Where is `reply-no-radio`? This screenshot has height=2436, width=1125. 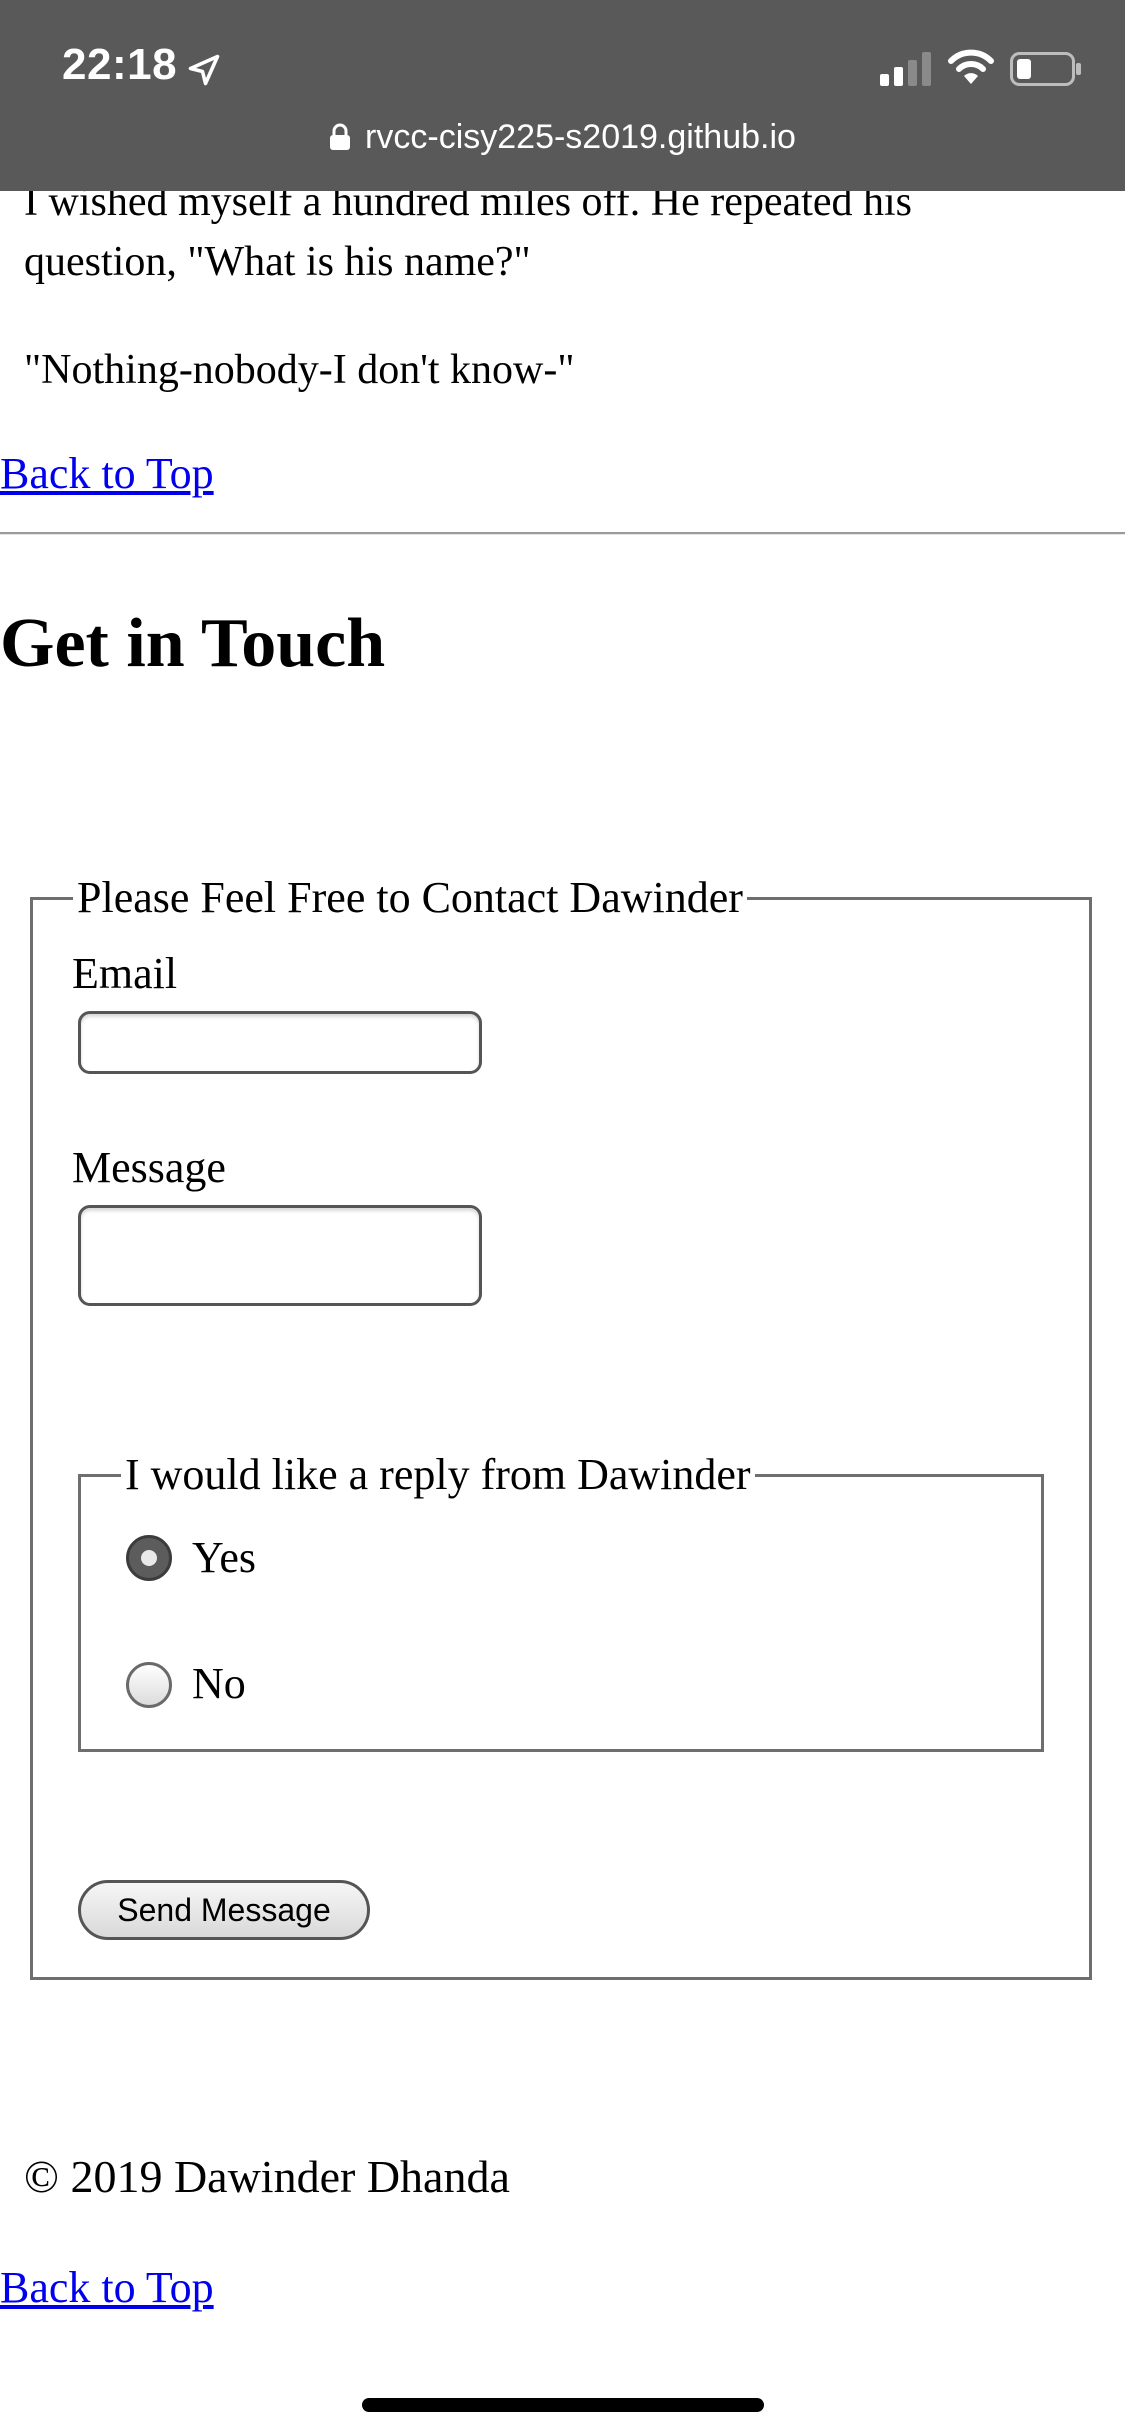 reply-no-radio is located at coordinates (149, 1685).